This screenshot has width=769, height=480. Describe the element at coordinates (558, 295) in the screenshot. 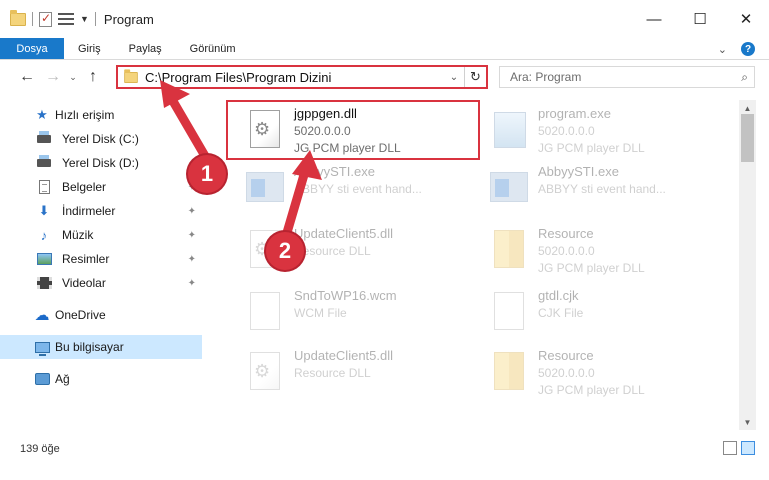

I see `file-name: gtdl.cjk` at that location.